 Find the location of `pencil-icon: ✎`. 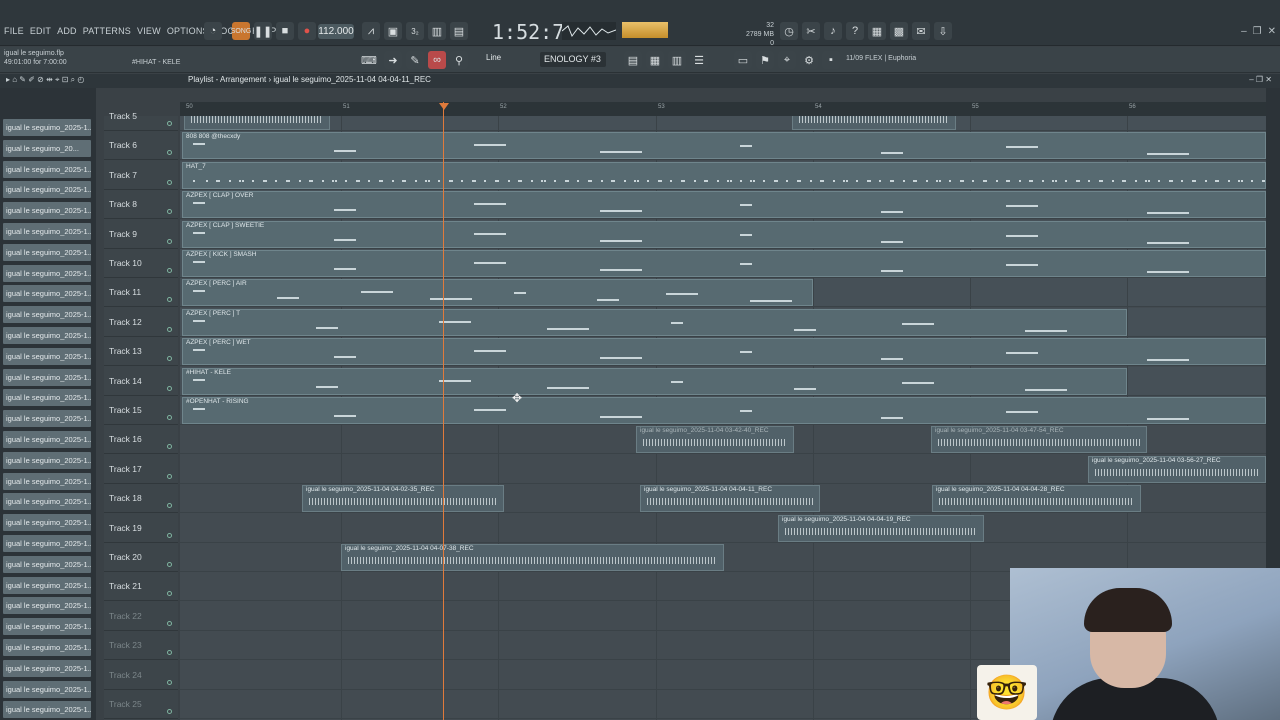

pencil-icon: ✎ is located at coordinates (415, 60).